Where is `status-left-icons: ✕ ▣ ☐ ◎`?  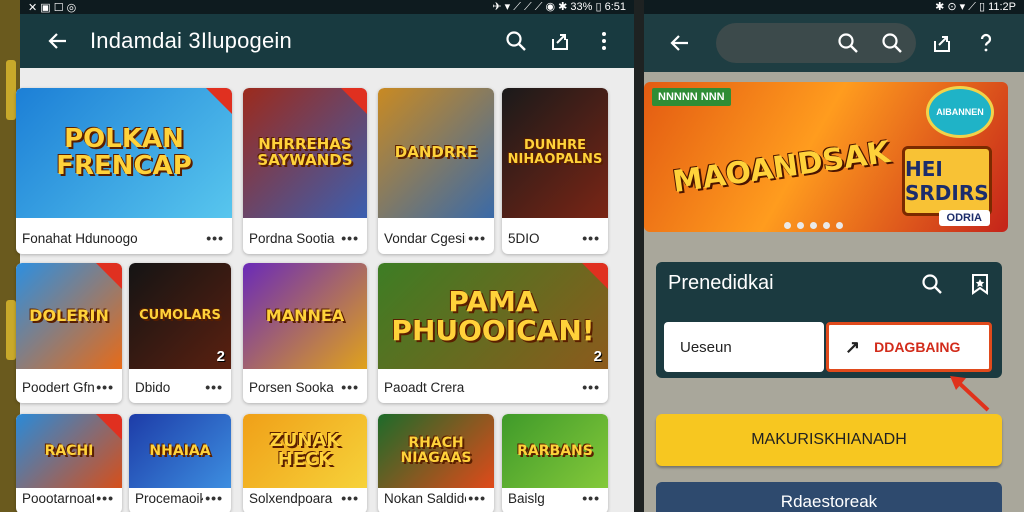
status-left-icons: ✕ ▣ ☐ ◎ is located at coordinates (52, 7).